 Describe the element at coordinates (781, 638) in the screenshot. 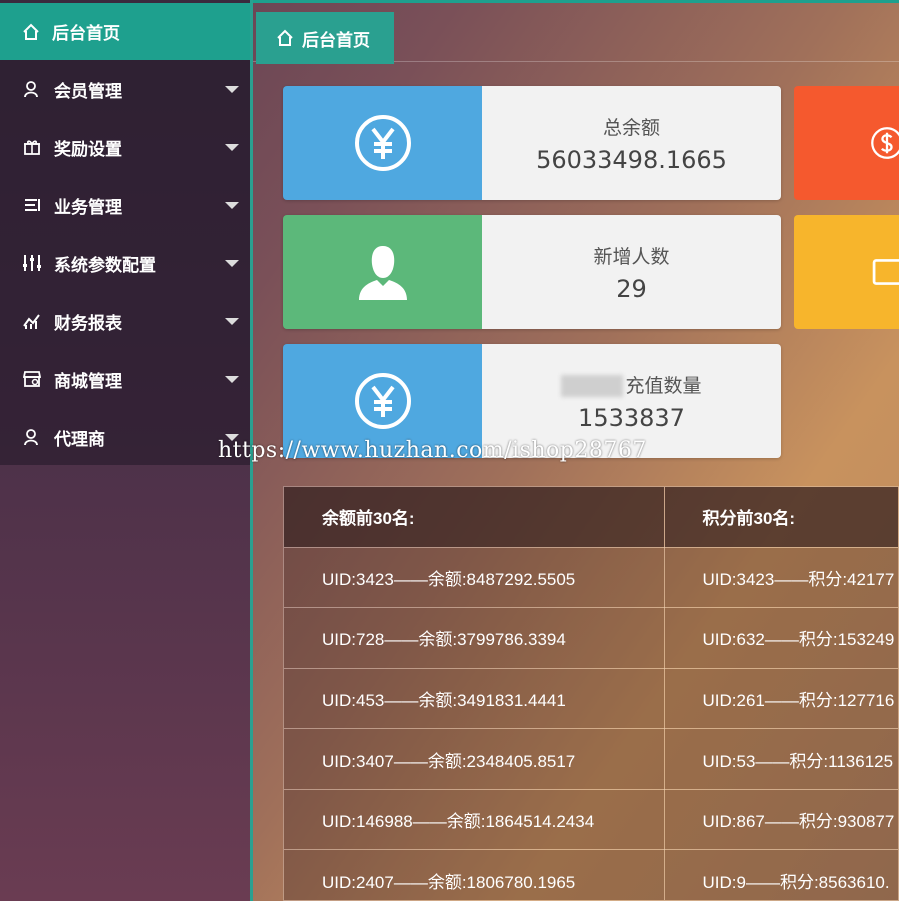

I see `table-cell: UID:632——积分:153249` at that location.